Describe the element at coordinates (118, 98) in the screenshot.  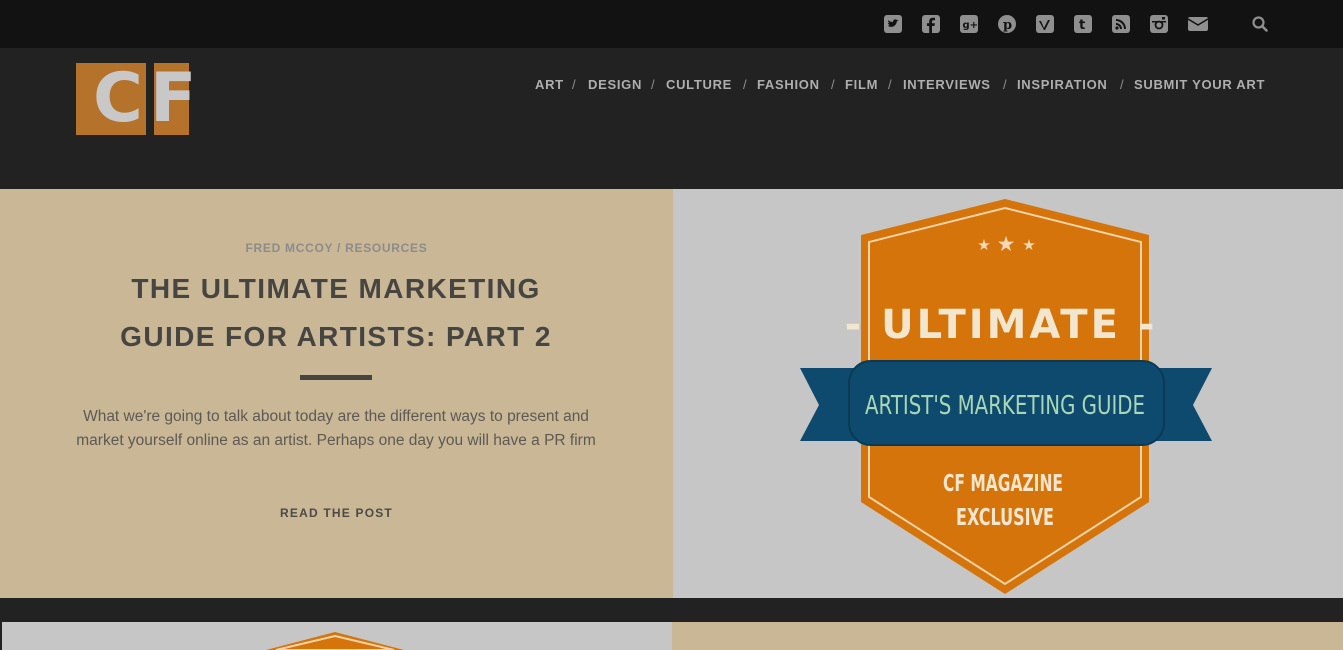
I see `logo-letter-c: C` at that location.